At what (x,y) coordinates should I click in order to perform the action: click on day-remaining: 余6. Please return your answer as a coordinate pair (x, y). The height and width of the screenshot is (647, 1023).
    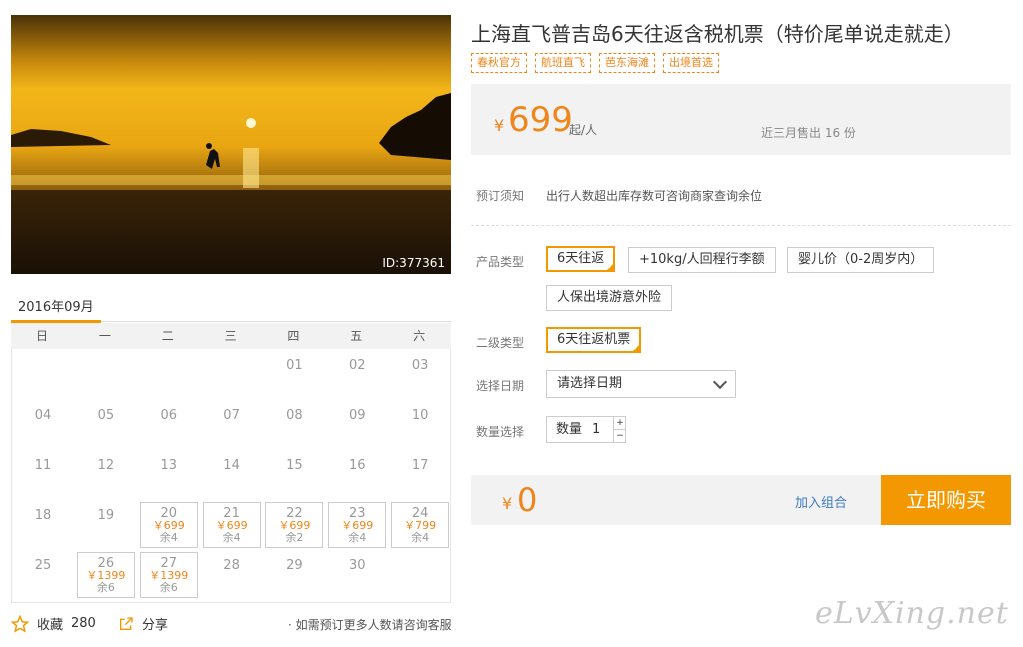
    Looking at the image, I should click on (105, 587).